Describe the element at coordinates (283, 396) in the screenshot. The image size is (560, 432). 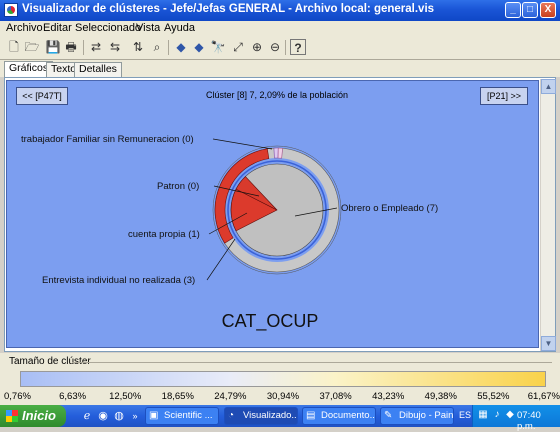
I see `cluster-size-tick: 30,94%` at that location.